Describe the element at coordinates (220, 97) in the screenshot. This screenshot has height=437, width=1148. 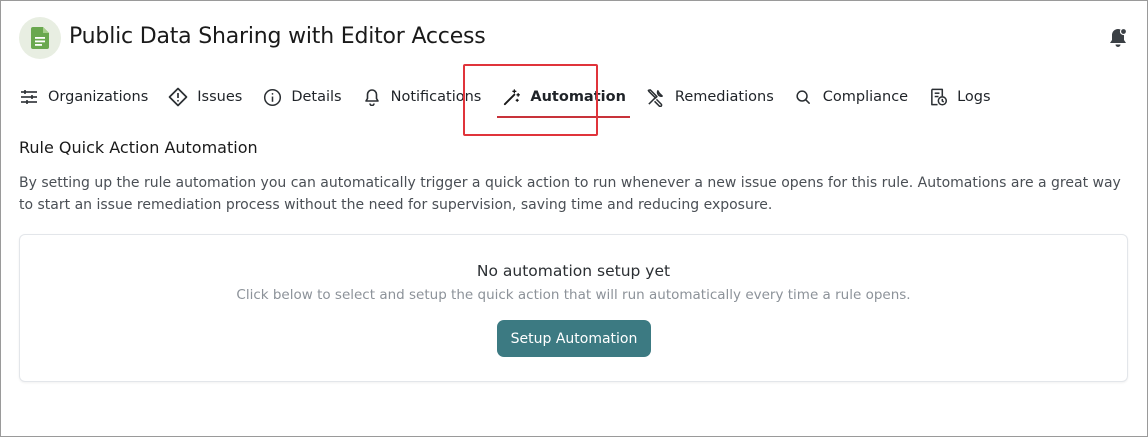
I see `tab-label: Issues` at that location.